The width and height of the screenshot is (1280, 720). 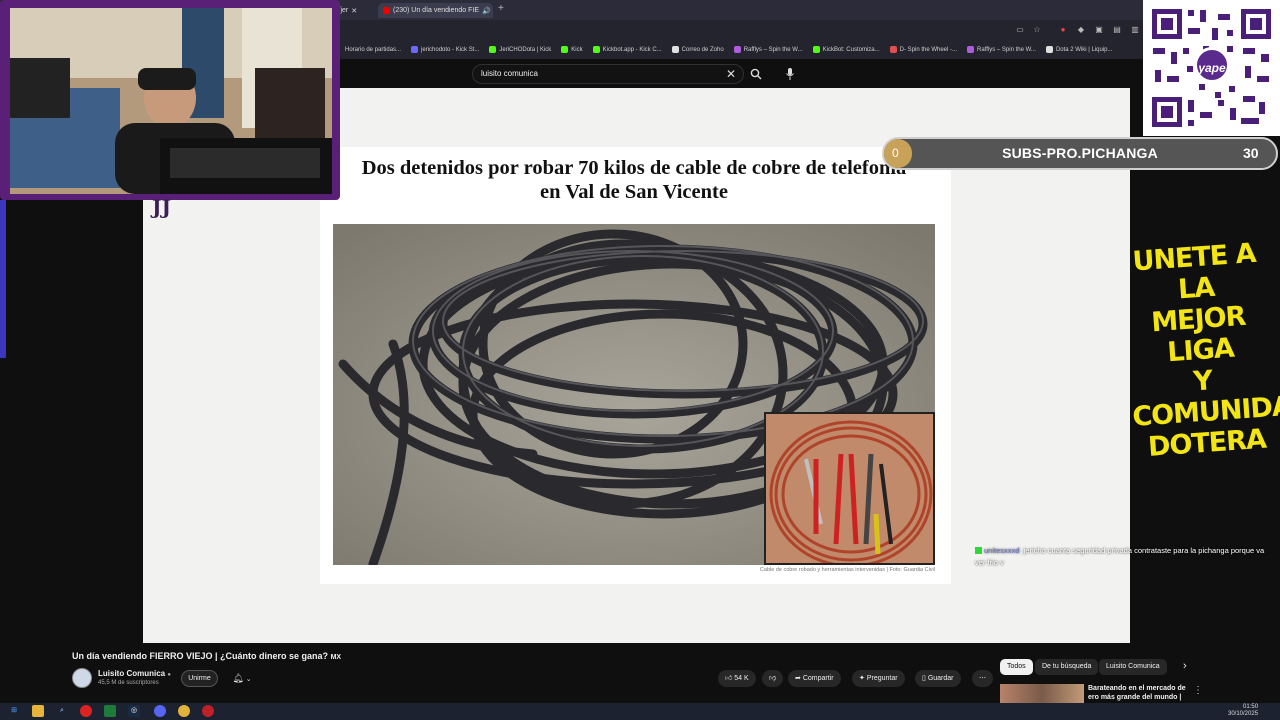 What do you see at coordinates (1080, 153) in the screenshot?
I see `subs-goal-label: SUBS-PRO.PICHANGA` at bounding box center [1080, 153].